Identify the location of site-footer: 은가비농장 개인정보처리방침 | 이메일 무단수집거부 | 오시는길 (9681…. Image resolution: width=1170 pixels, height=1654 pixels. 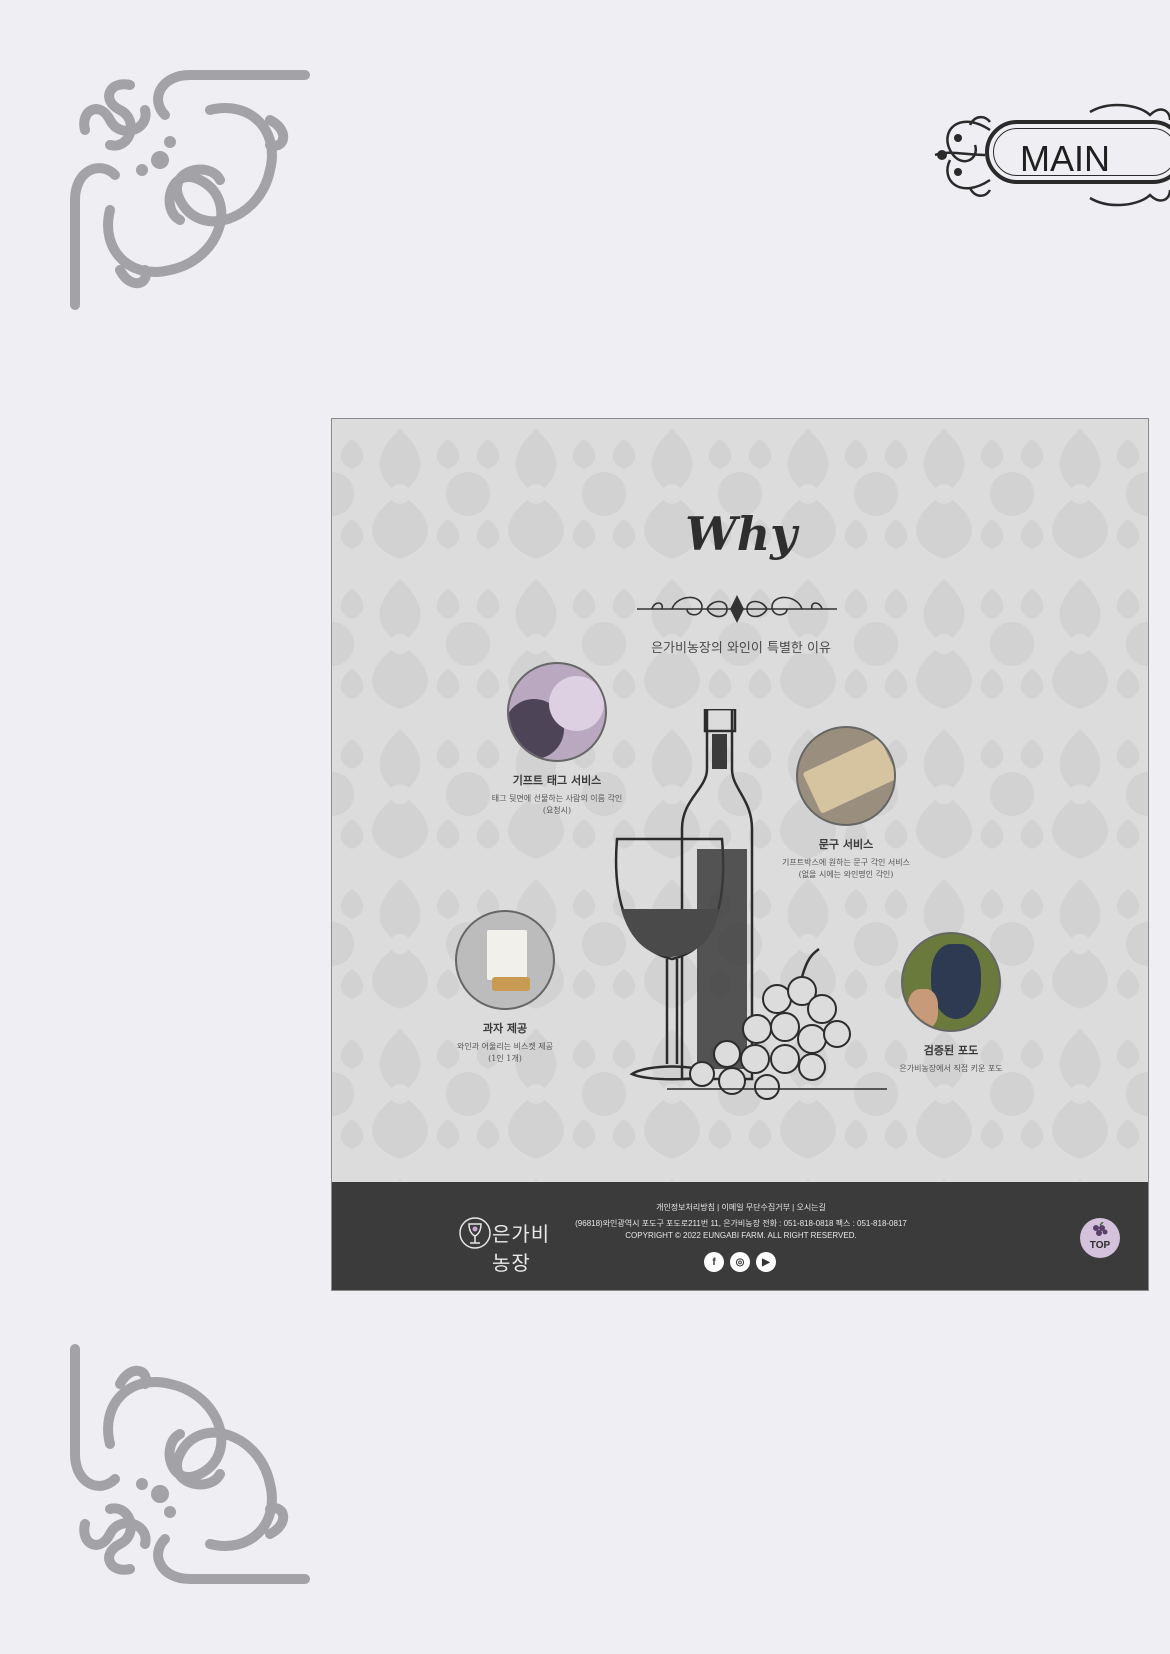
(740, 1236).